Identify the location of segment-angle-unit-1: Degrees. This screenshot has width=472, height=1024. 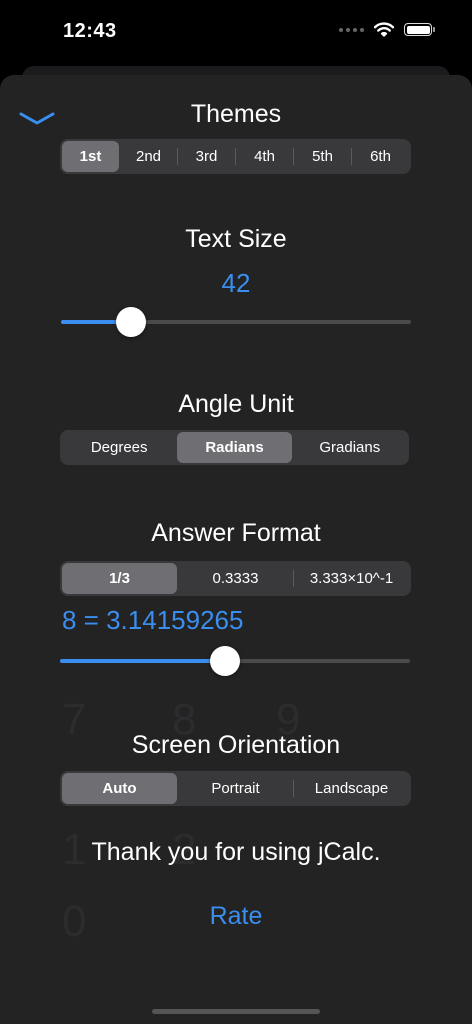
(119, 447).